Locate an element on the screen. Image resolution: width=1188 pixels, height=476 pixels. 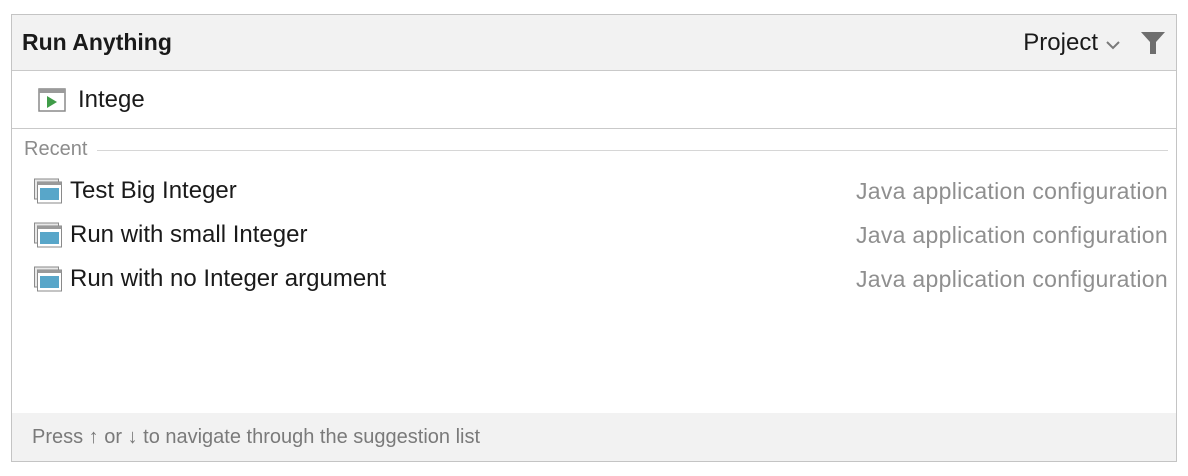
chevron-down-icon is located at coordinates (1113, 44).